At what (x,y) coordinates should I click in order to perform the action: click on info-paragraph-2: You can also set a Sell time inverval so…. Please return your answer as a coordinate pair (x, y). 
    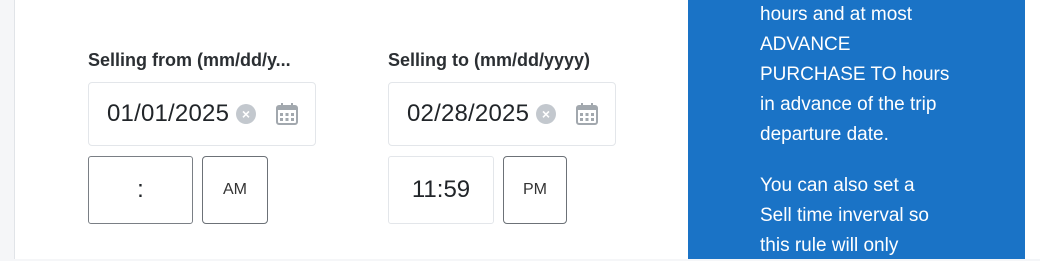
    Looking at the image, I should click on (875, 216).